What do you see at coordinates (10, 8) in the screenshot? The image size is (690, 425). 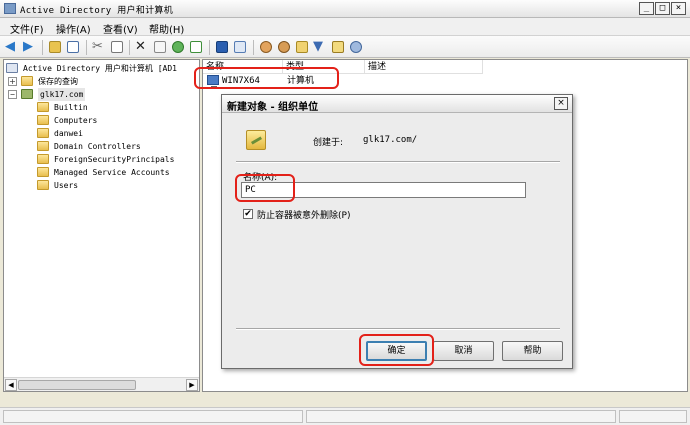 I see `ad-app-icon` at bounding box center [10, 8].